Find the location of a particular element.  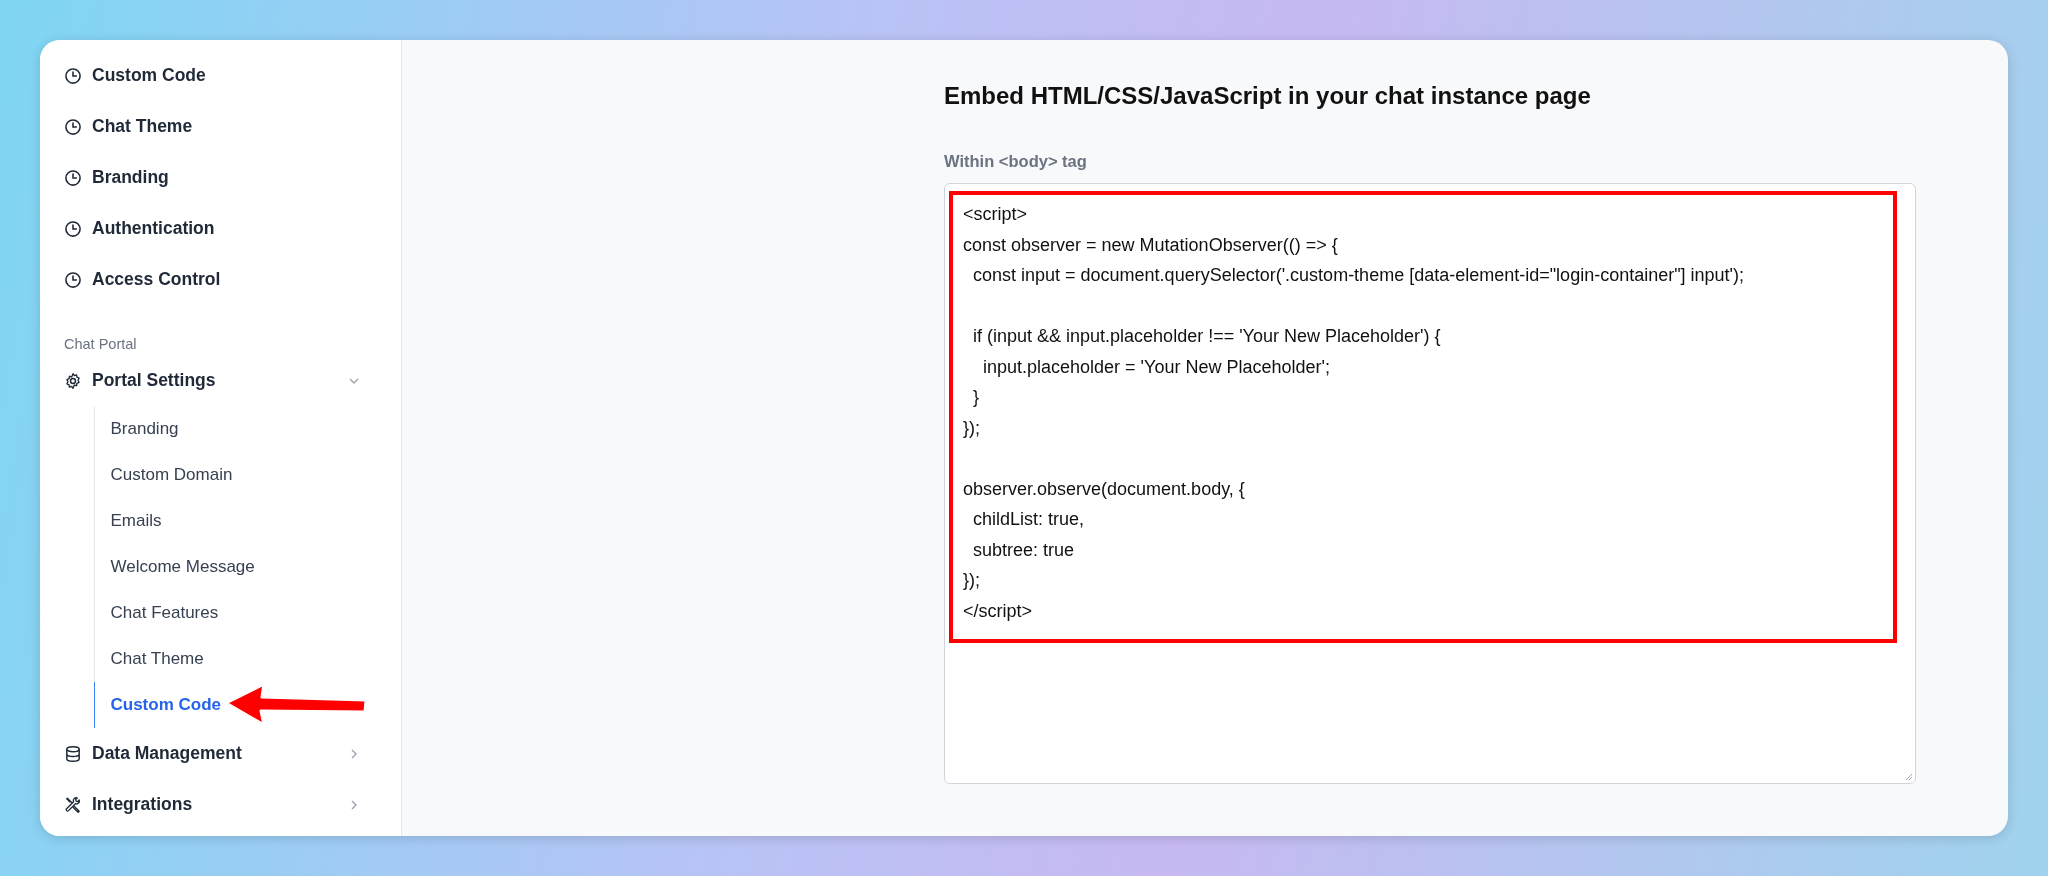

field-label: Within <body> tag is located at coordinates (1016, 161).